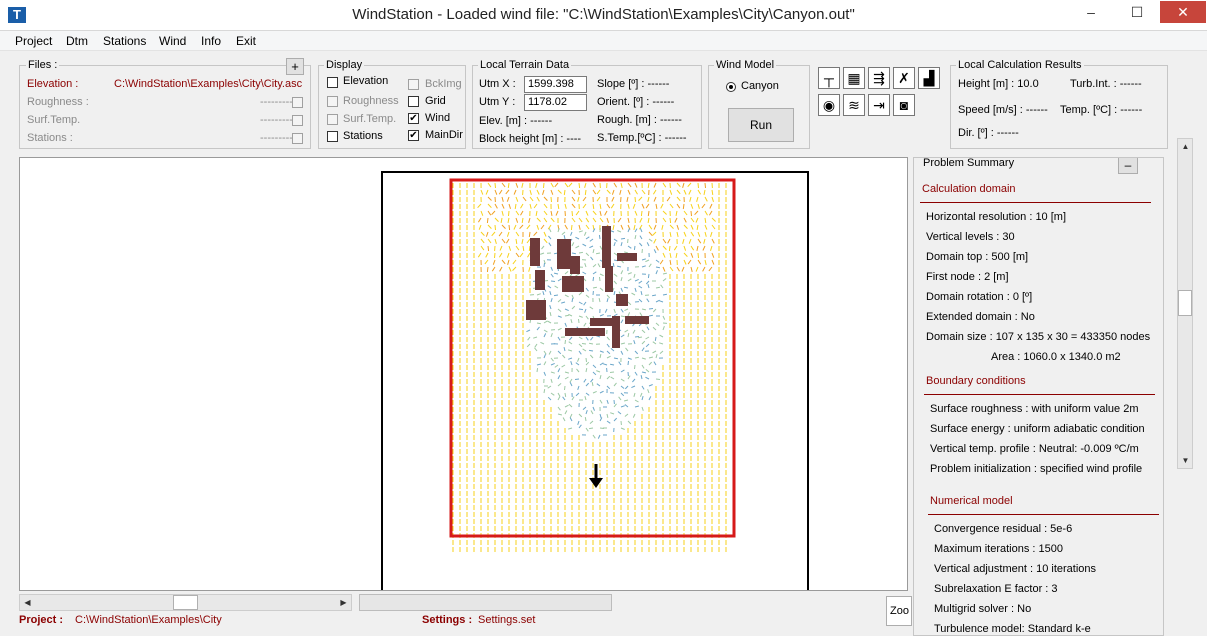  I want to click on roughness-checkbox, so click(297, 102).